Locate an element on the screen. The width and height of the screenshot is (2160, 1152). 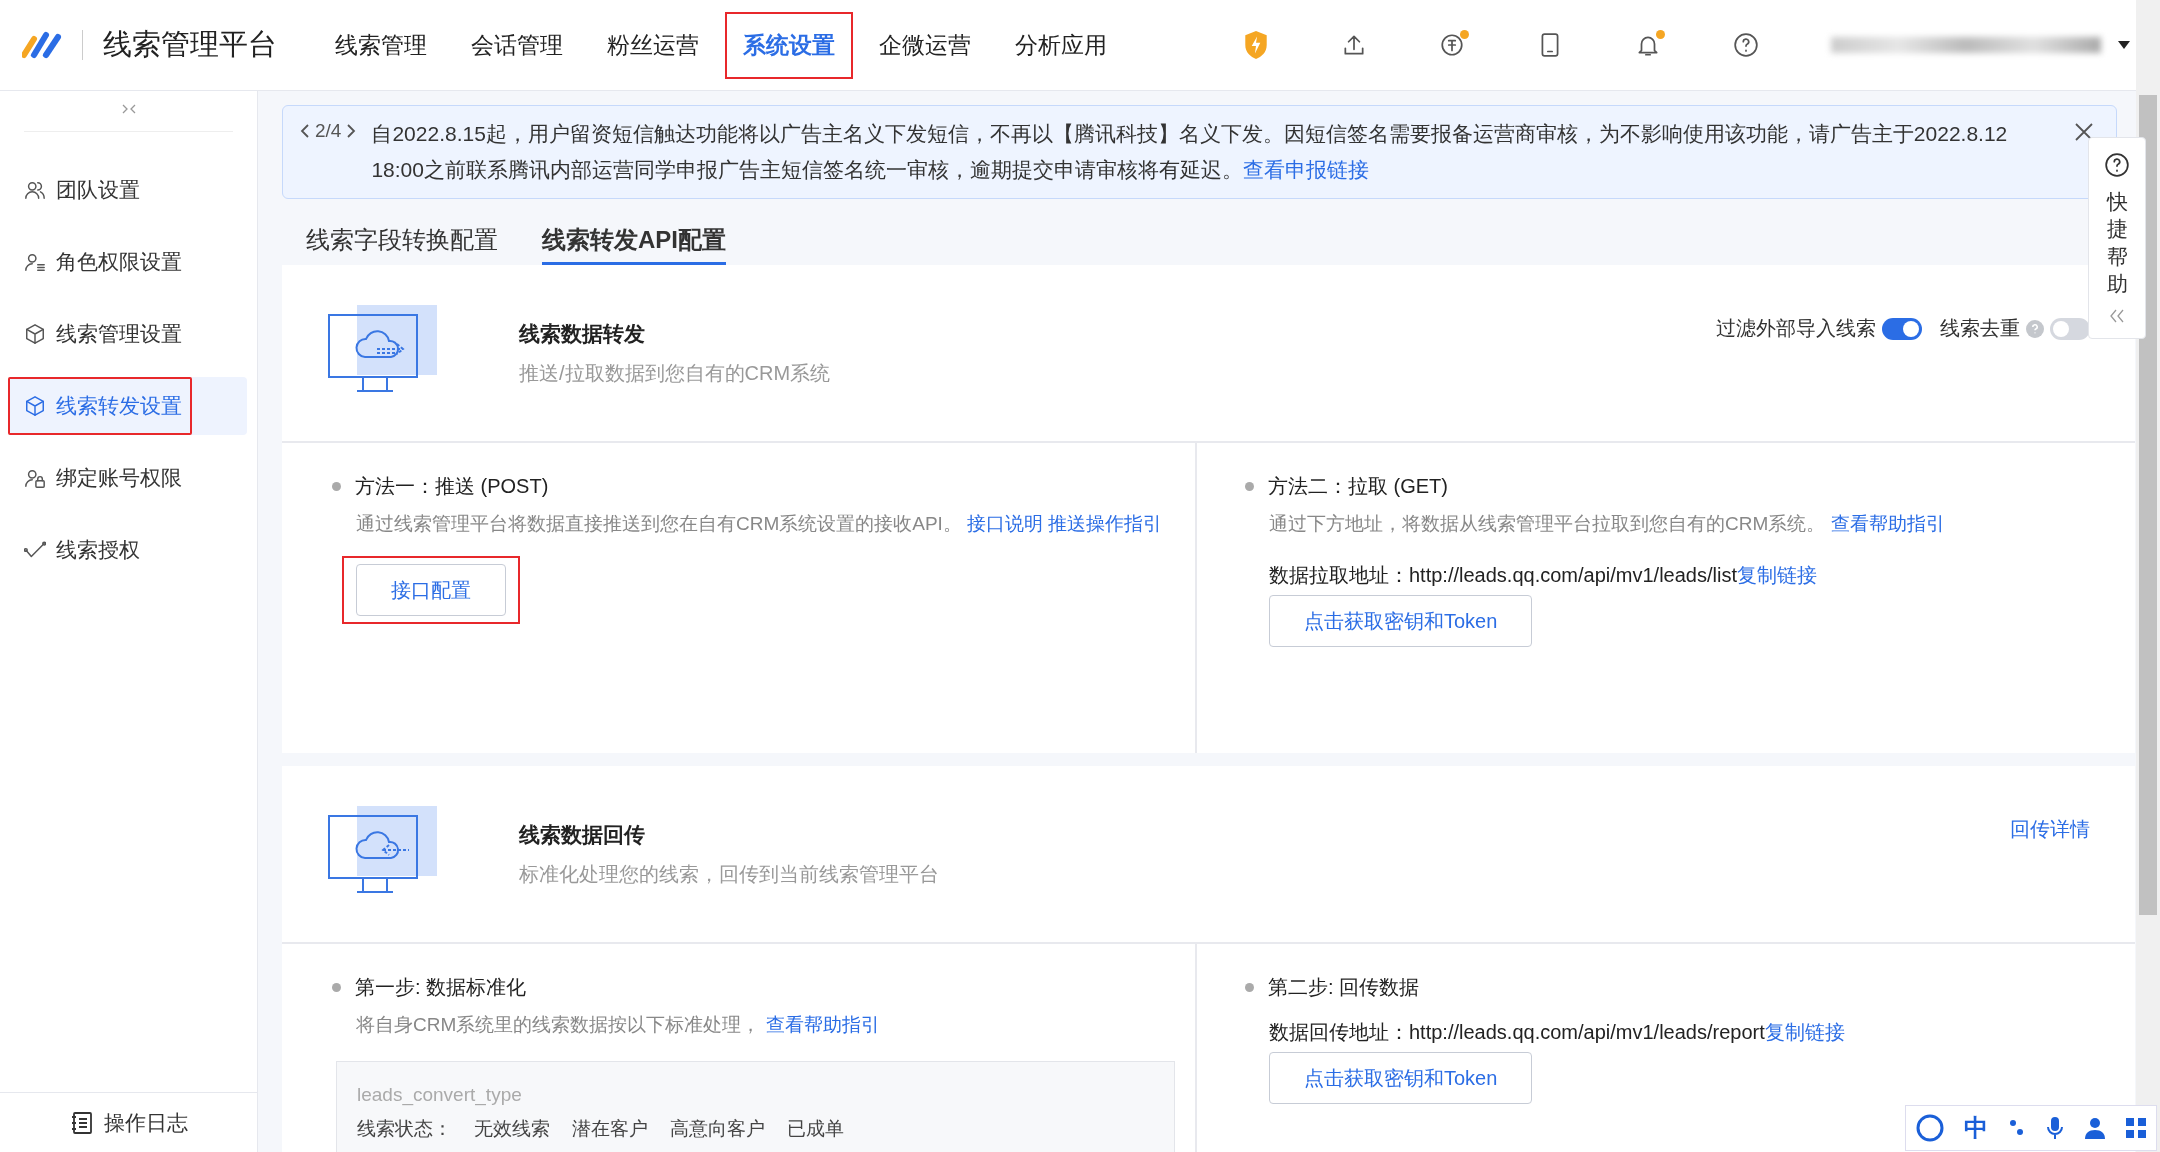
config-button: 接口配置 is located at coordinates (431, 590).